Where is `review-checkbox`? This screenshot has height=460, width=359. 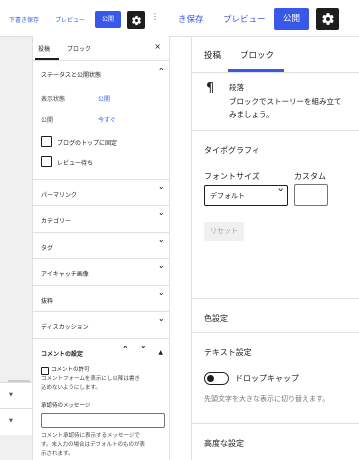
review-checkbox is located at coordinates (46, 161).